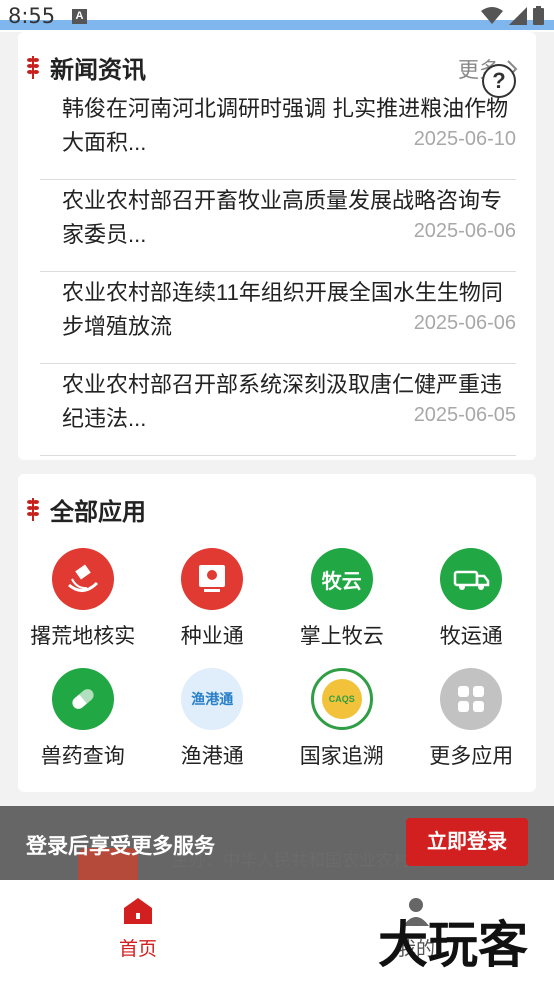 The image size is (554, 985). Describe the element at coordinates (212, 756) in the screenshot. I see `app-label: 渔港通` at that location.